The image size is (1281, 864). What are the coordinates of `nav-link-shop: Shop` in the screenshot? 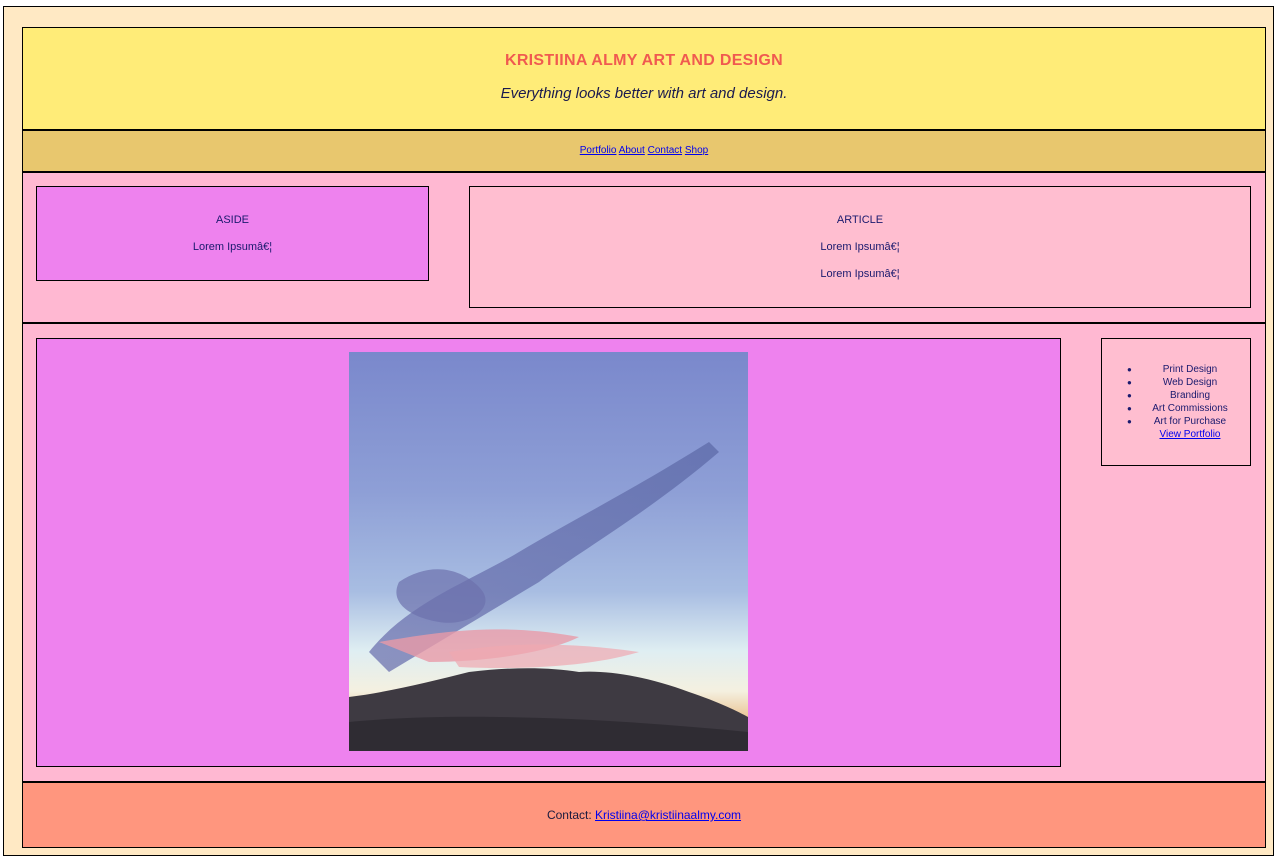 It's located at (696, 150).